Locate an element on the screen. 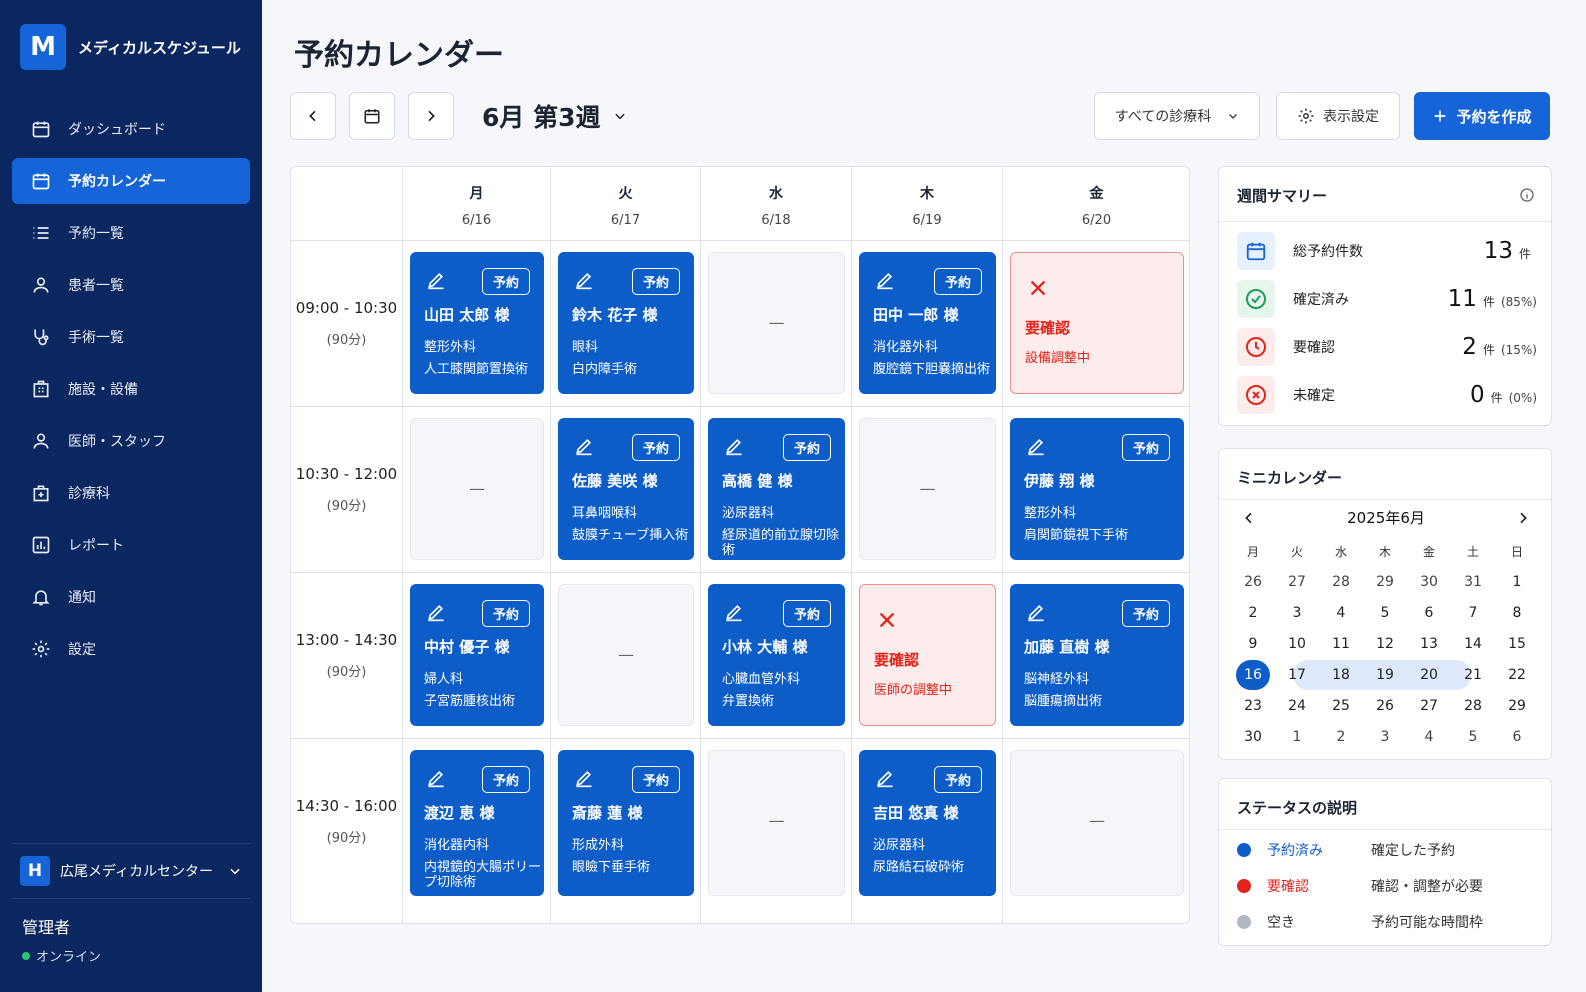 This screenshot has width=1586, height=992. needs-confirmation-card: 要確認 設備調整中 is located at coordinates (1097, 323).